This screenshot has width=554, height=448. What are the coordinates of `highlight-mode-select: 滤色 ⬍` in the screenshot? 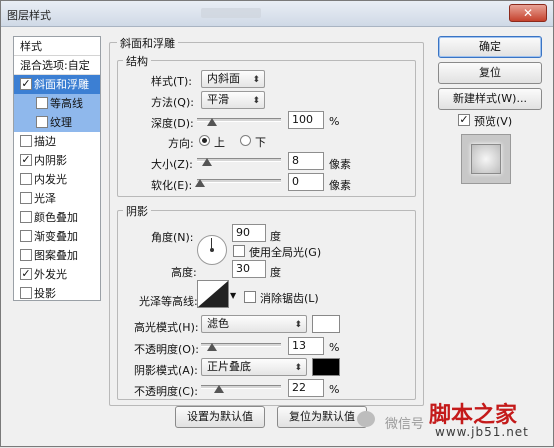 It's located at (254, 324).